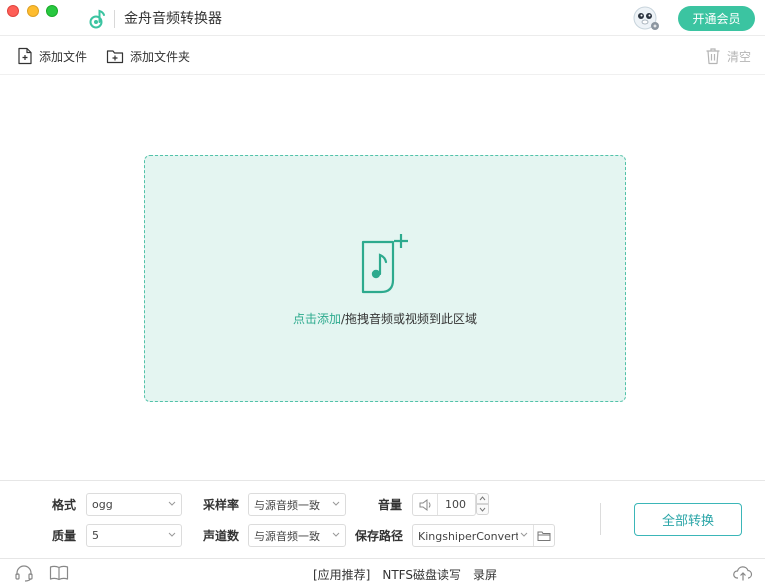  What do you see at coordinates (64, 536) in the screenshot?
I see `quality-label: 质量` at bounding box center [64, 536].